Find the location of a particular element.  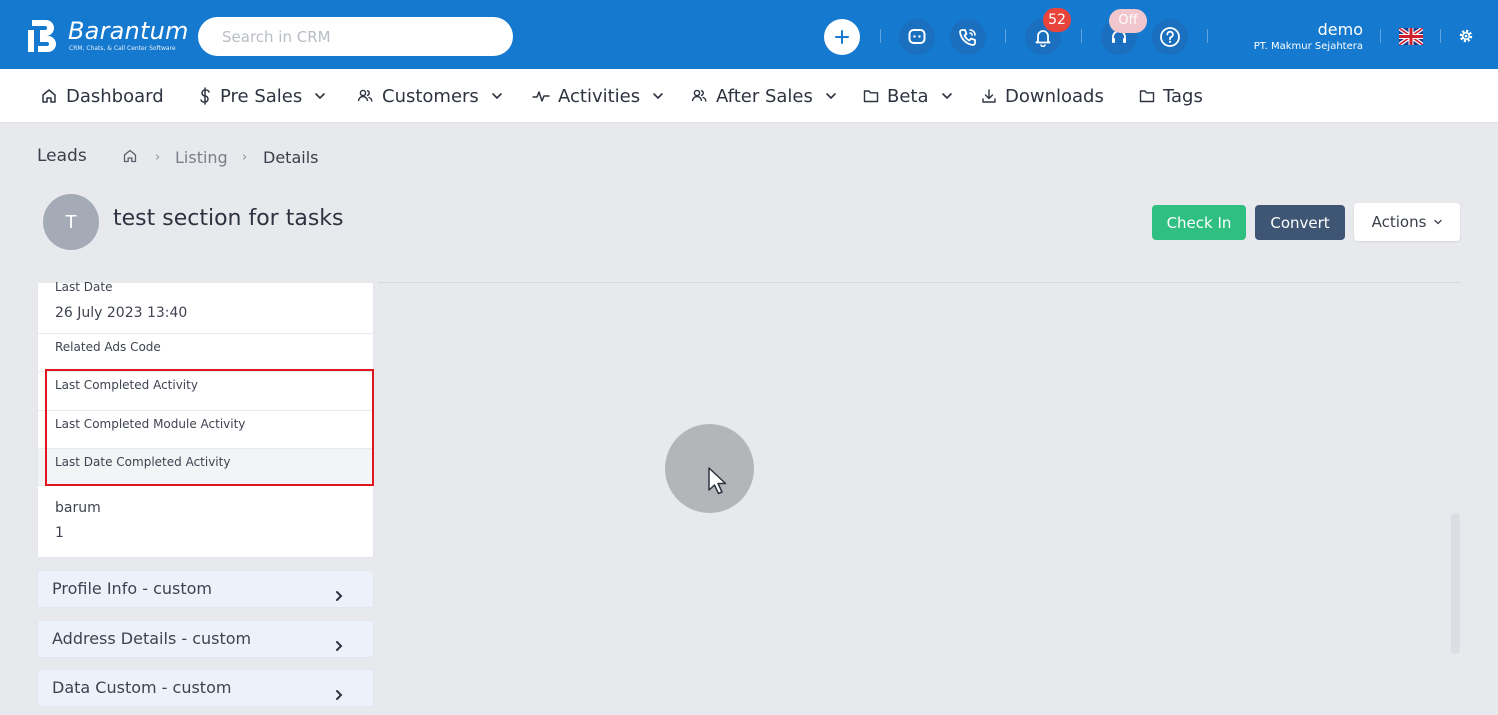

nav-item-tags: Tags is located at coordinates (1171, 96).